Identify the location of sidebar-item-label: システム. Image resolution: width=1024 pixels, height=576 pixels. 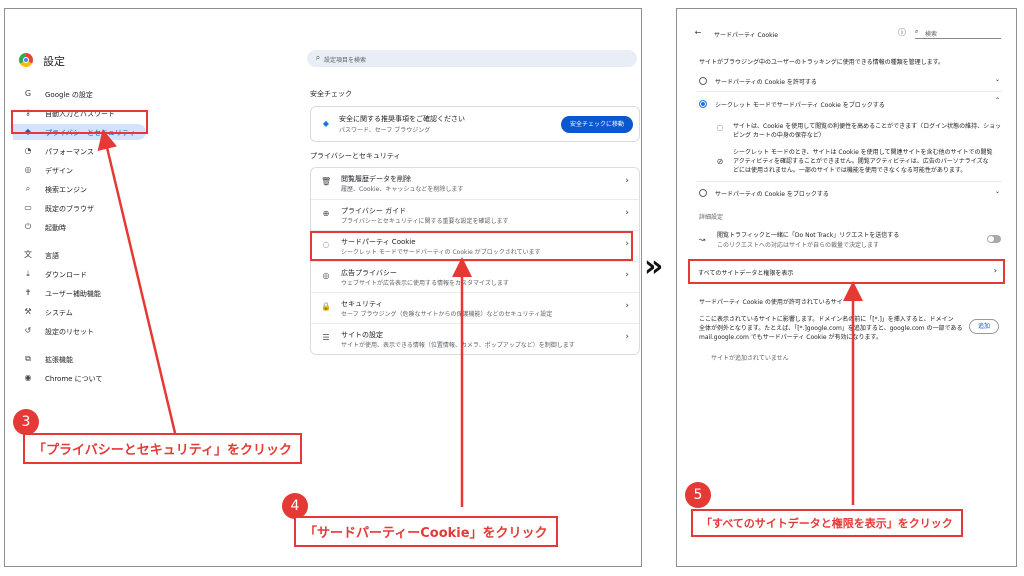
(59, 313).